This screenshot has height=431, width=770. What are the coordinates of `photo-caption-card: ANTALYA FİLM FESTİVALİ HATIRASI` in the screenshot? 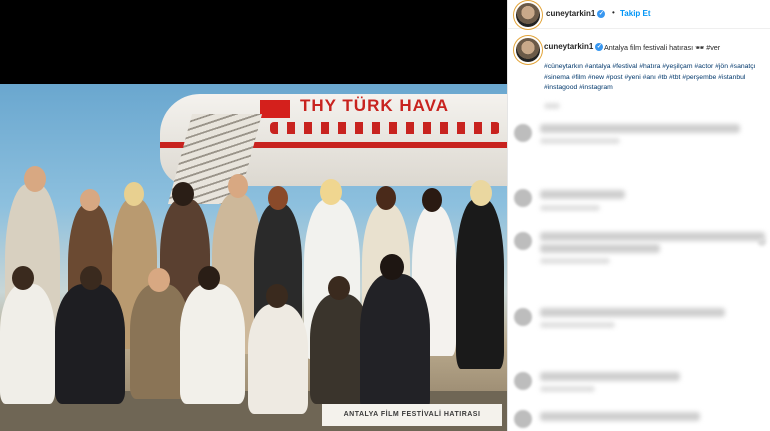 It's located at (412, 415).